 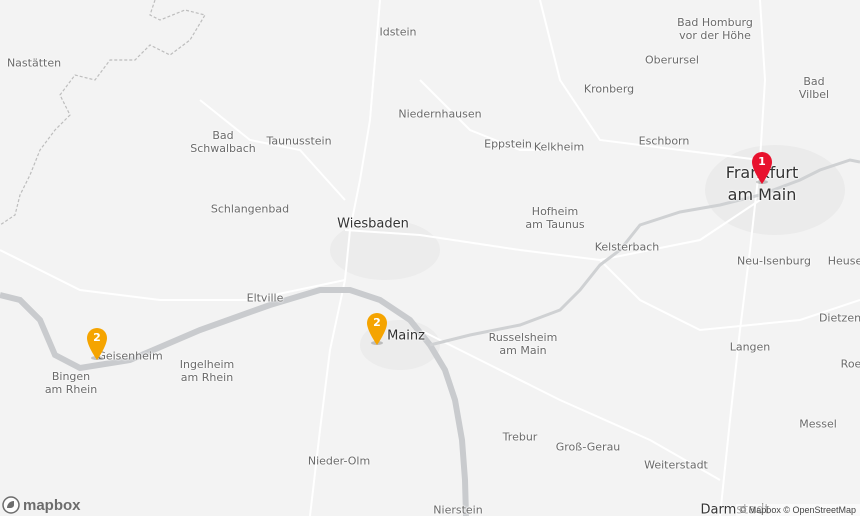 I want to click on place-label-langen: Langen, so click(x=750, y=347).